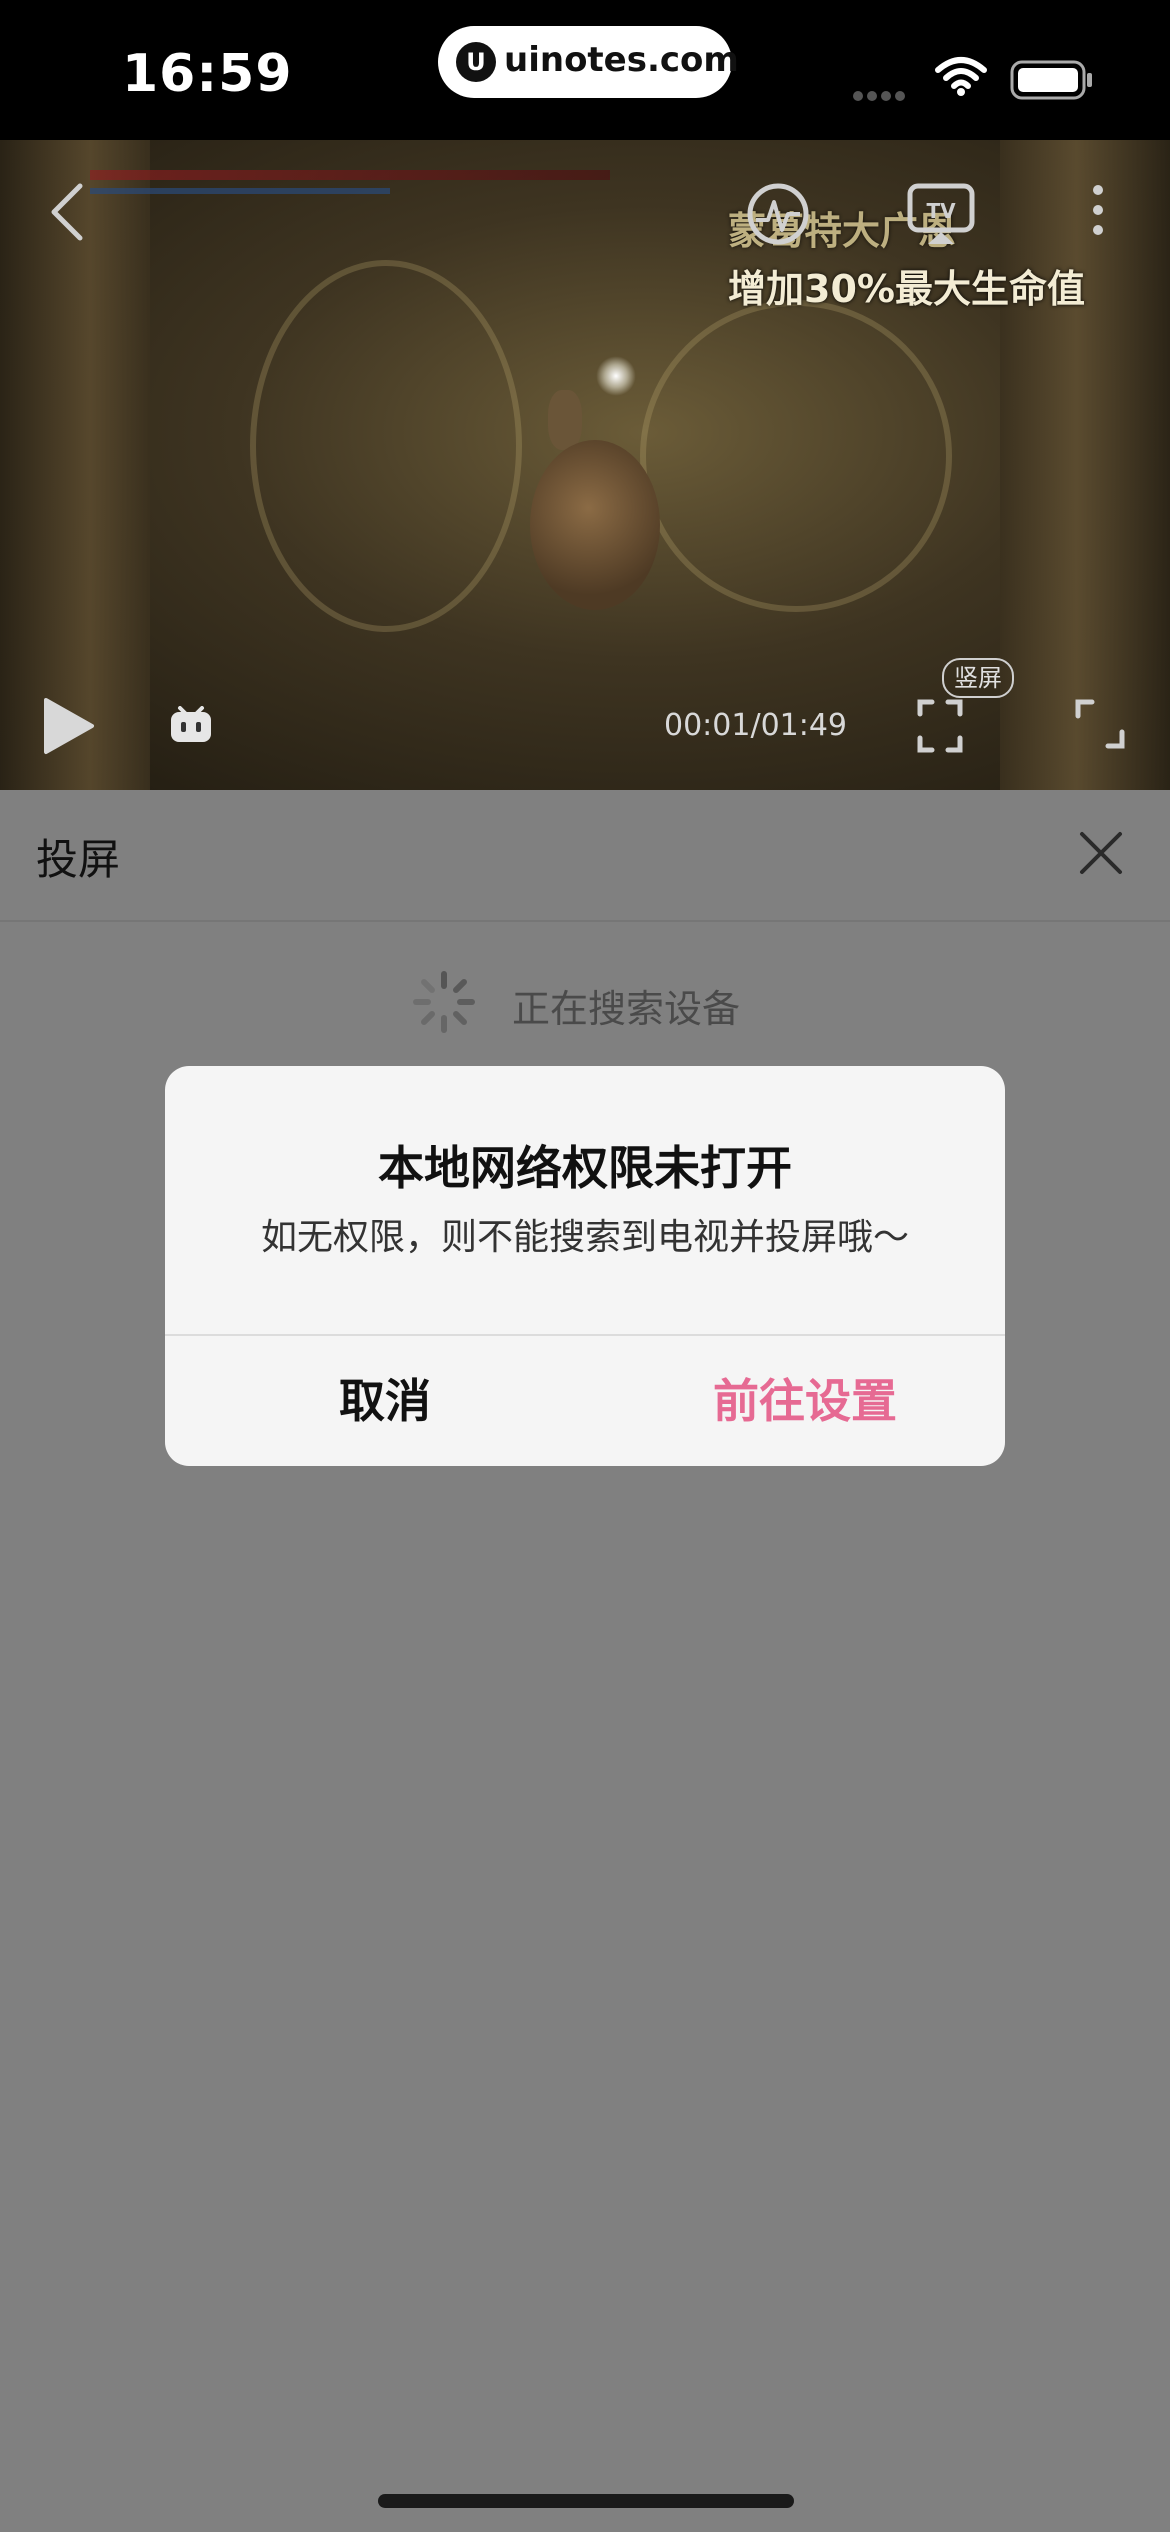 This screenshot has width=1170, height=2532. I want to click on game-fp-bar, so click(240, 191).